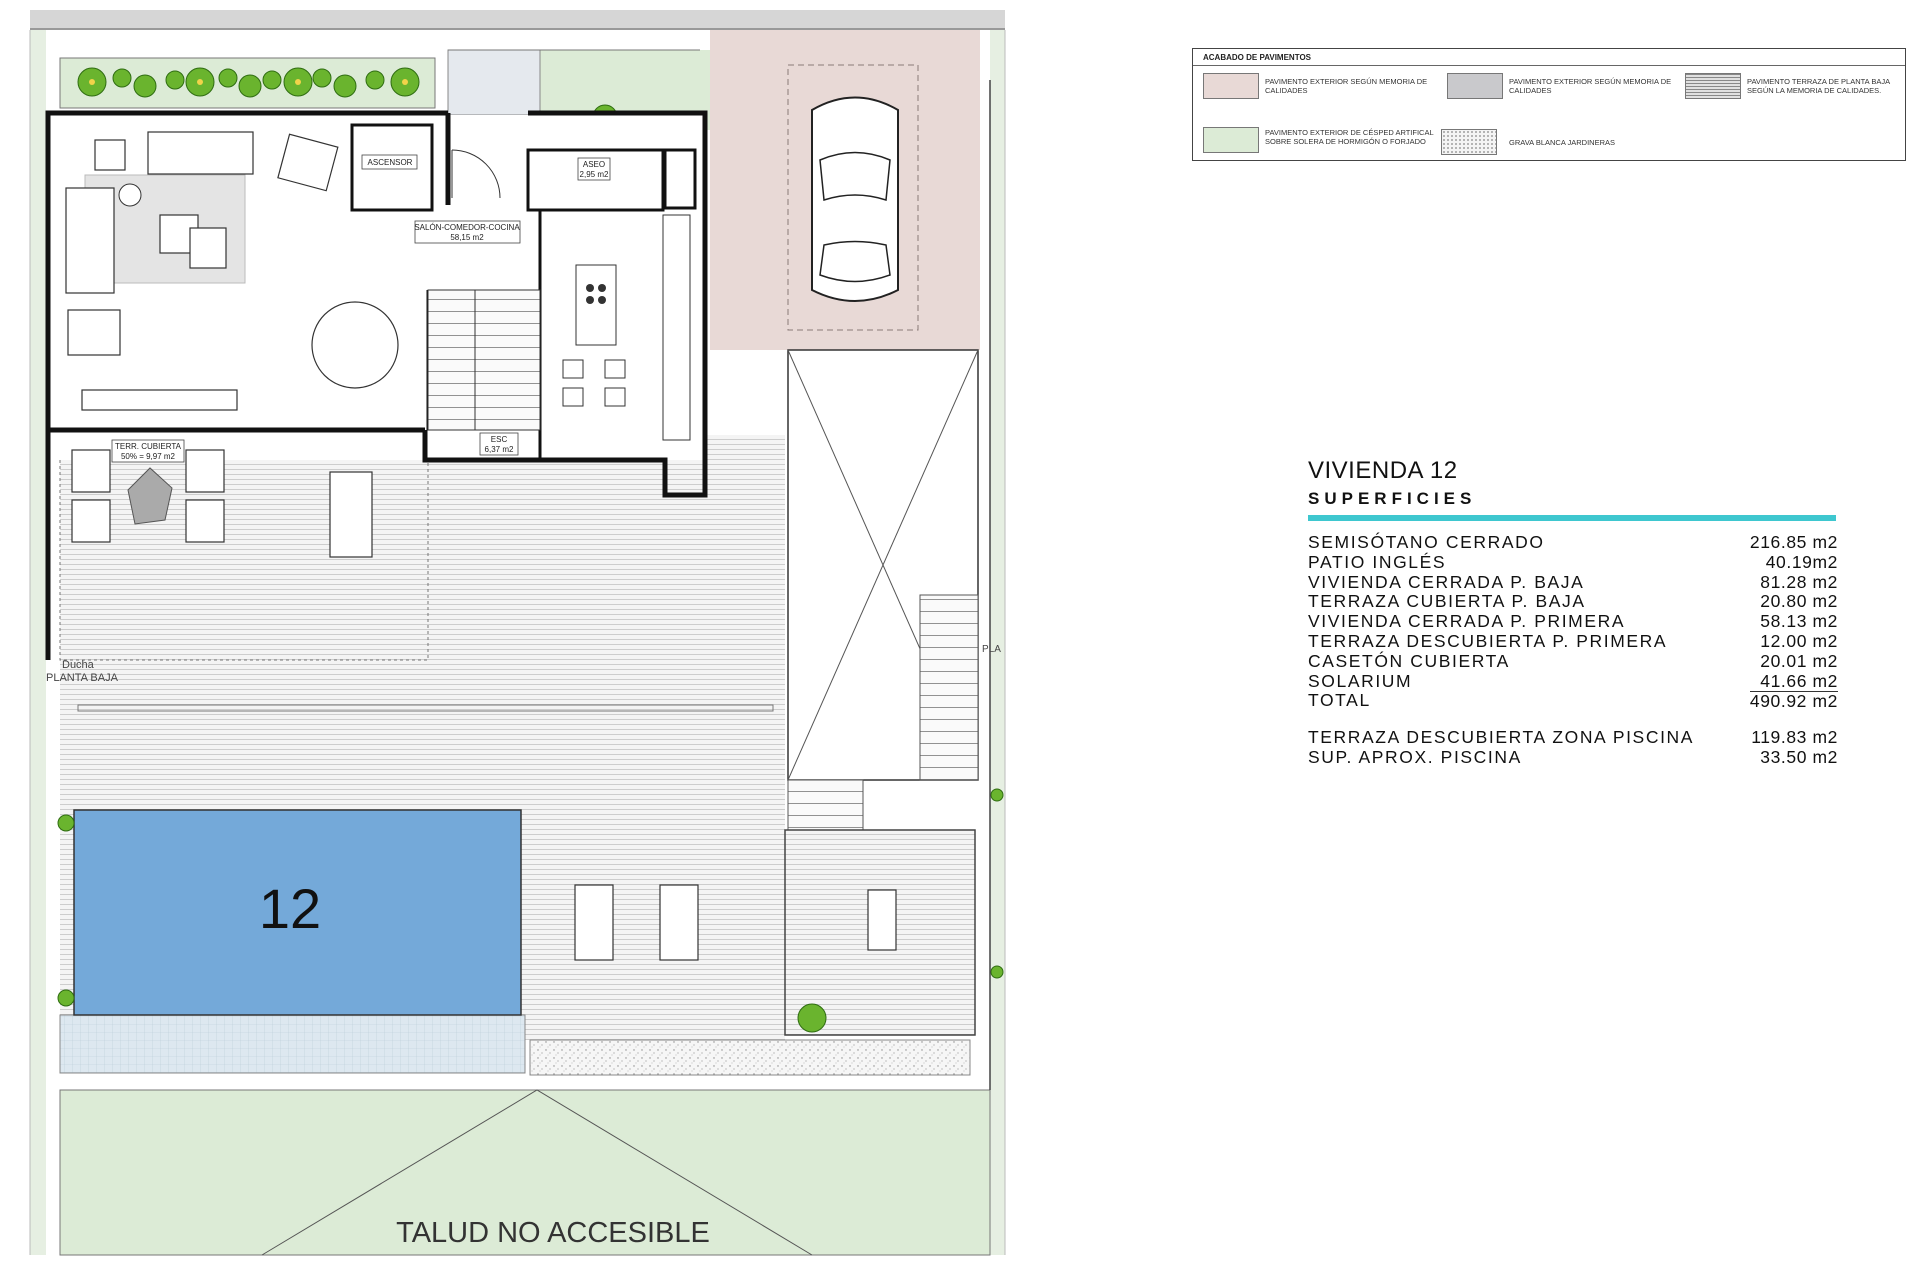  What do you see at coordinates (1793, 542) in the screenshot?
I see `surface-value: 216.85 m2` at bounding box center [1793, 542].